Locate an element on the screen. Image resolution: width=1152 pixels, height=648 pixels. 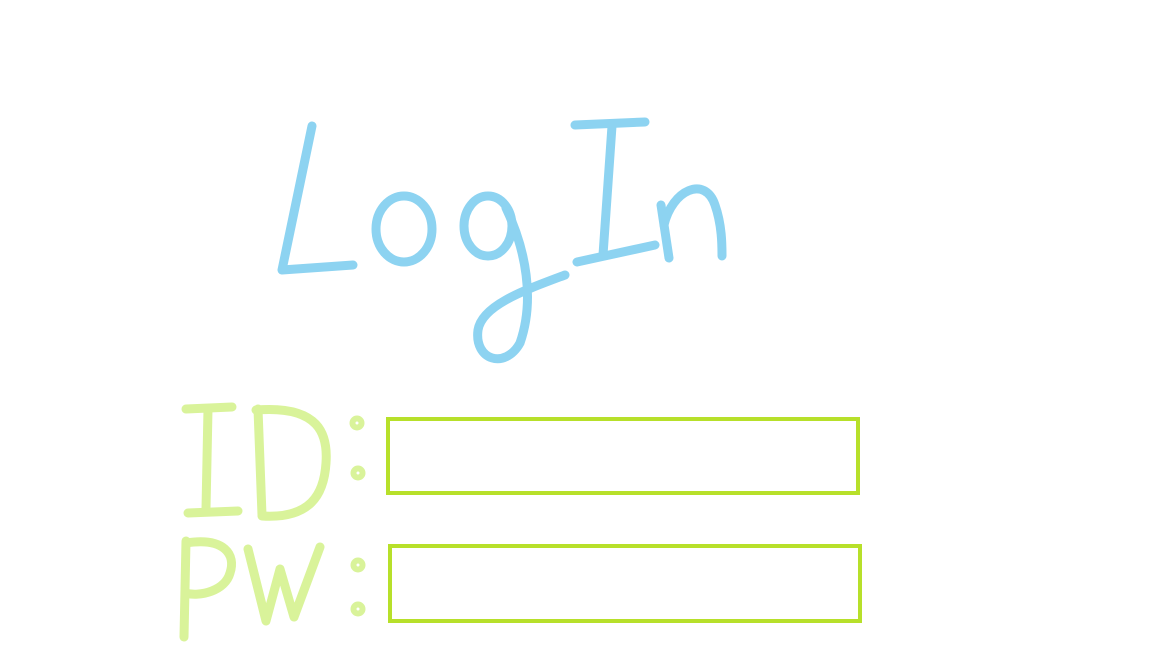
pw-label-handwriting is located at coordinates (272, 589).